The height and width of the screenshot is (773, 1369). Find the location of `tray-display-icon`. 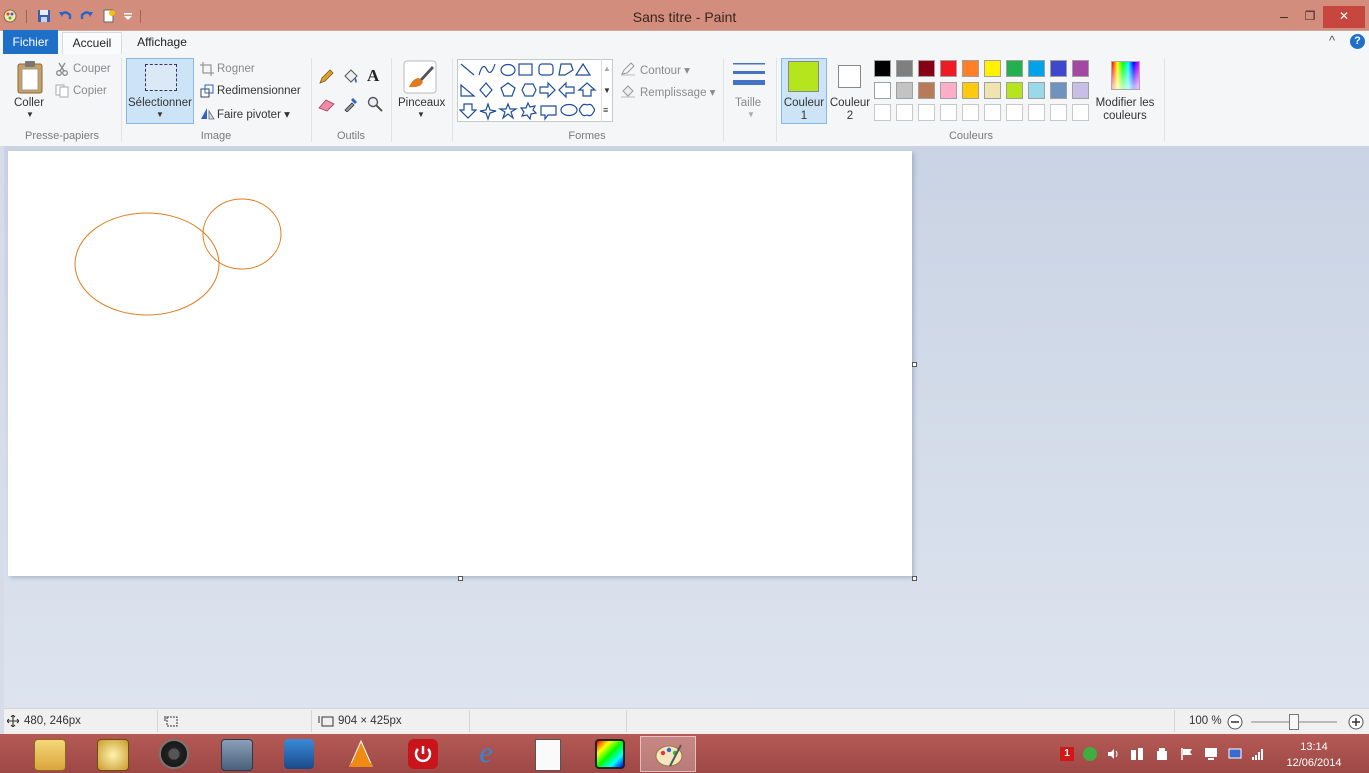

tray-display-icon is located at coordinates (1235, 754).